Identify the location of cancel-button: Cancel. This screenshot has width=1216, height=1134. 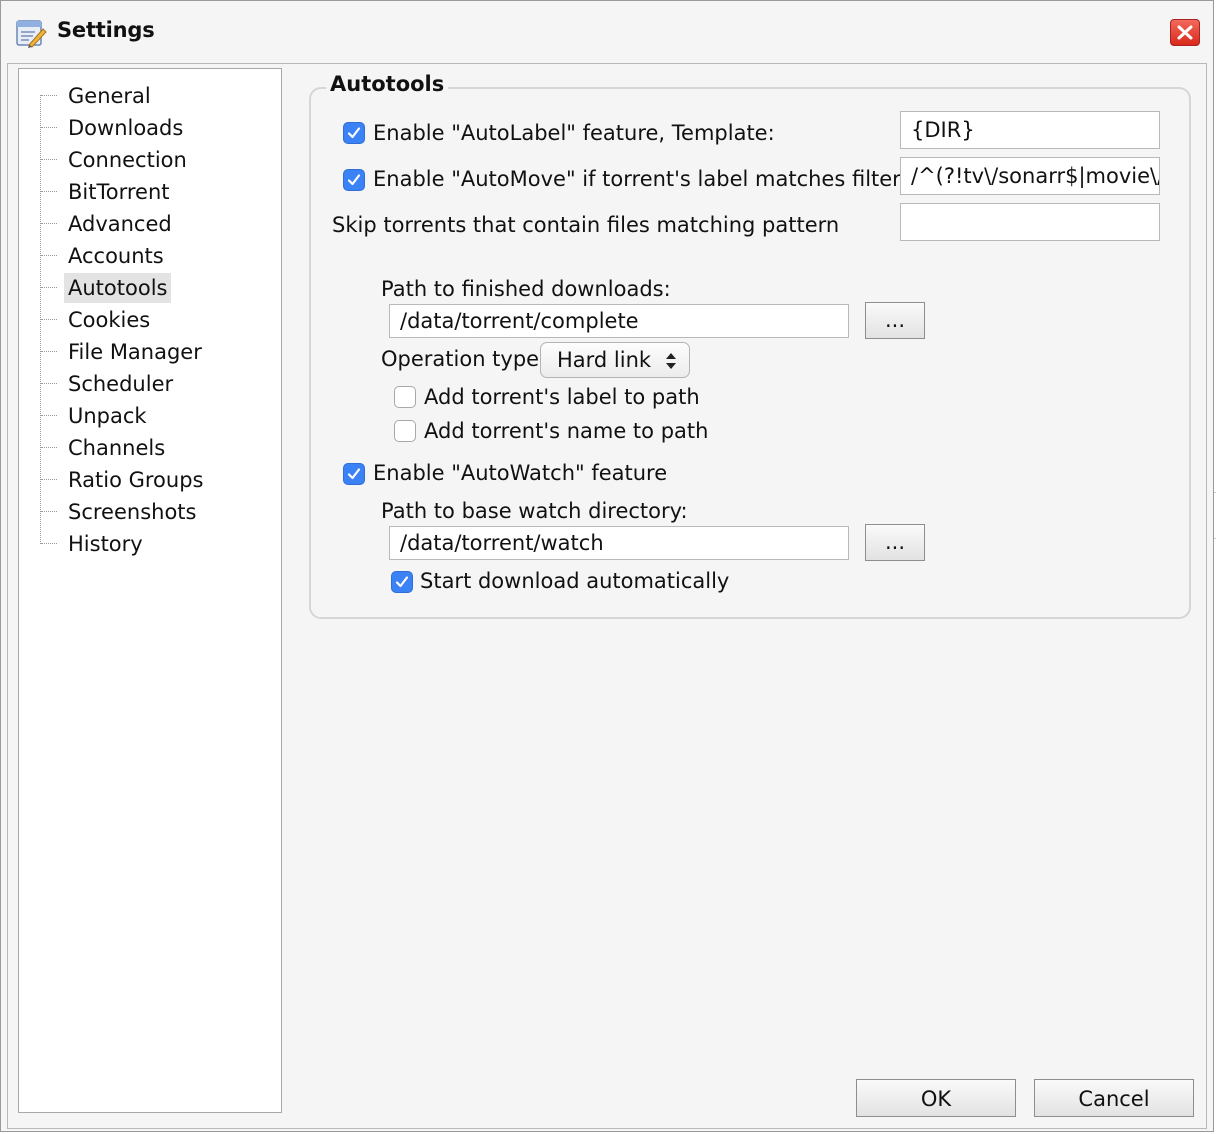
(1114, 1098).